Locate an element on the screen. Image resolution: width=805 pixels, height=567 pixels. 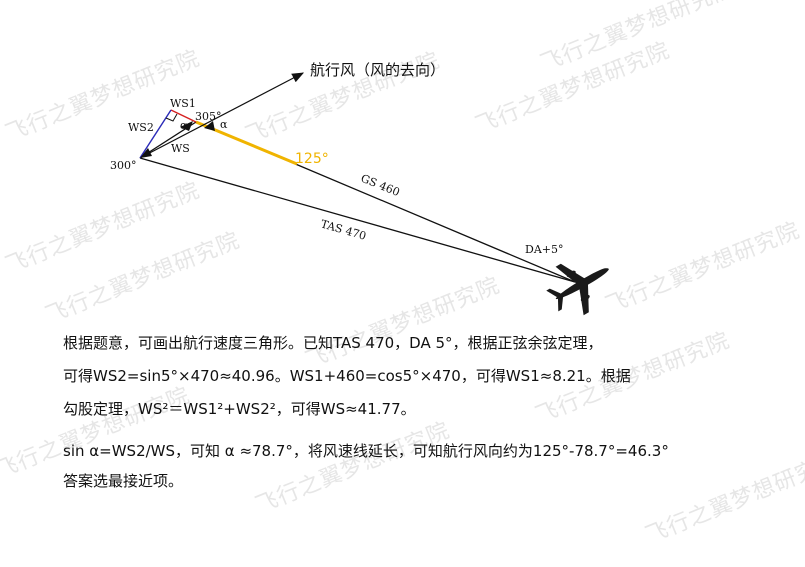
tas-line is located at coordinates (357, 220).